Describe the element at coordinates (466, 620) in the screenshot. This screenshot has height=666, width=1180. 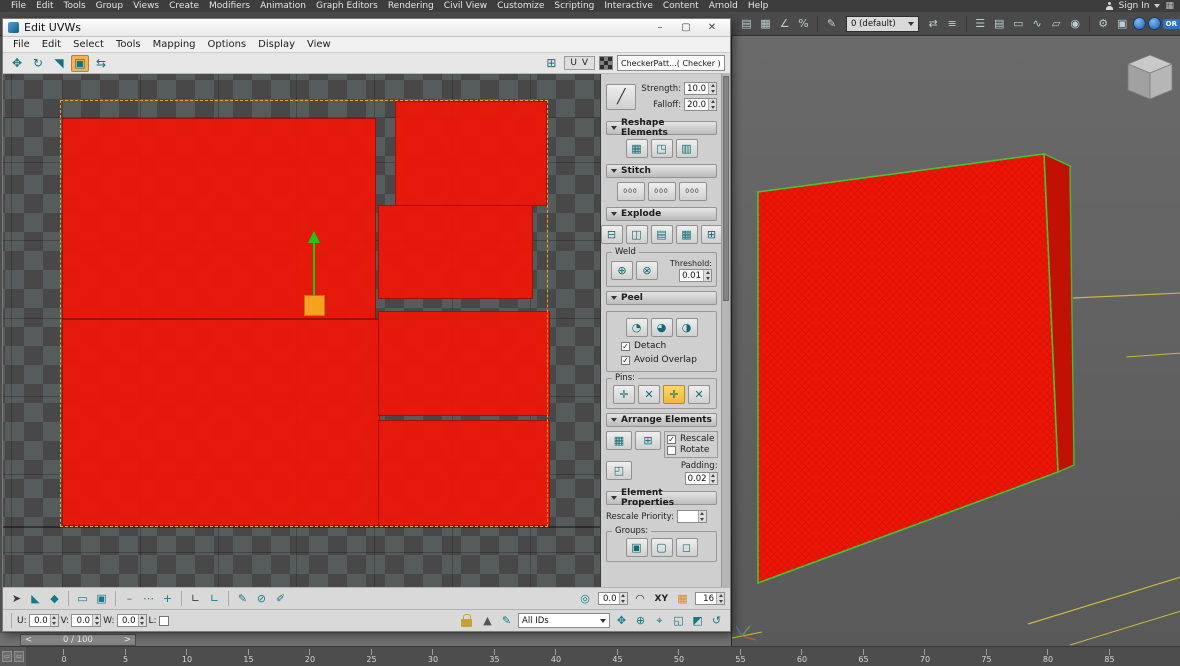
I see `lock-selection-icon` at that location.